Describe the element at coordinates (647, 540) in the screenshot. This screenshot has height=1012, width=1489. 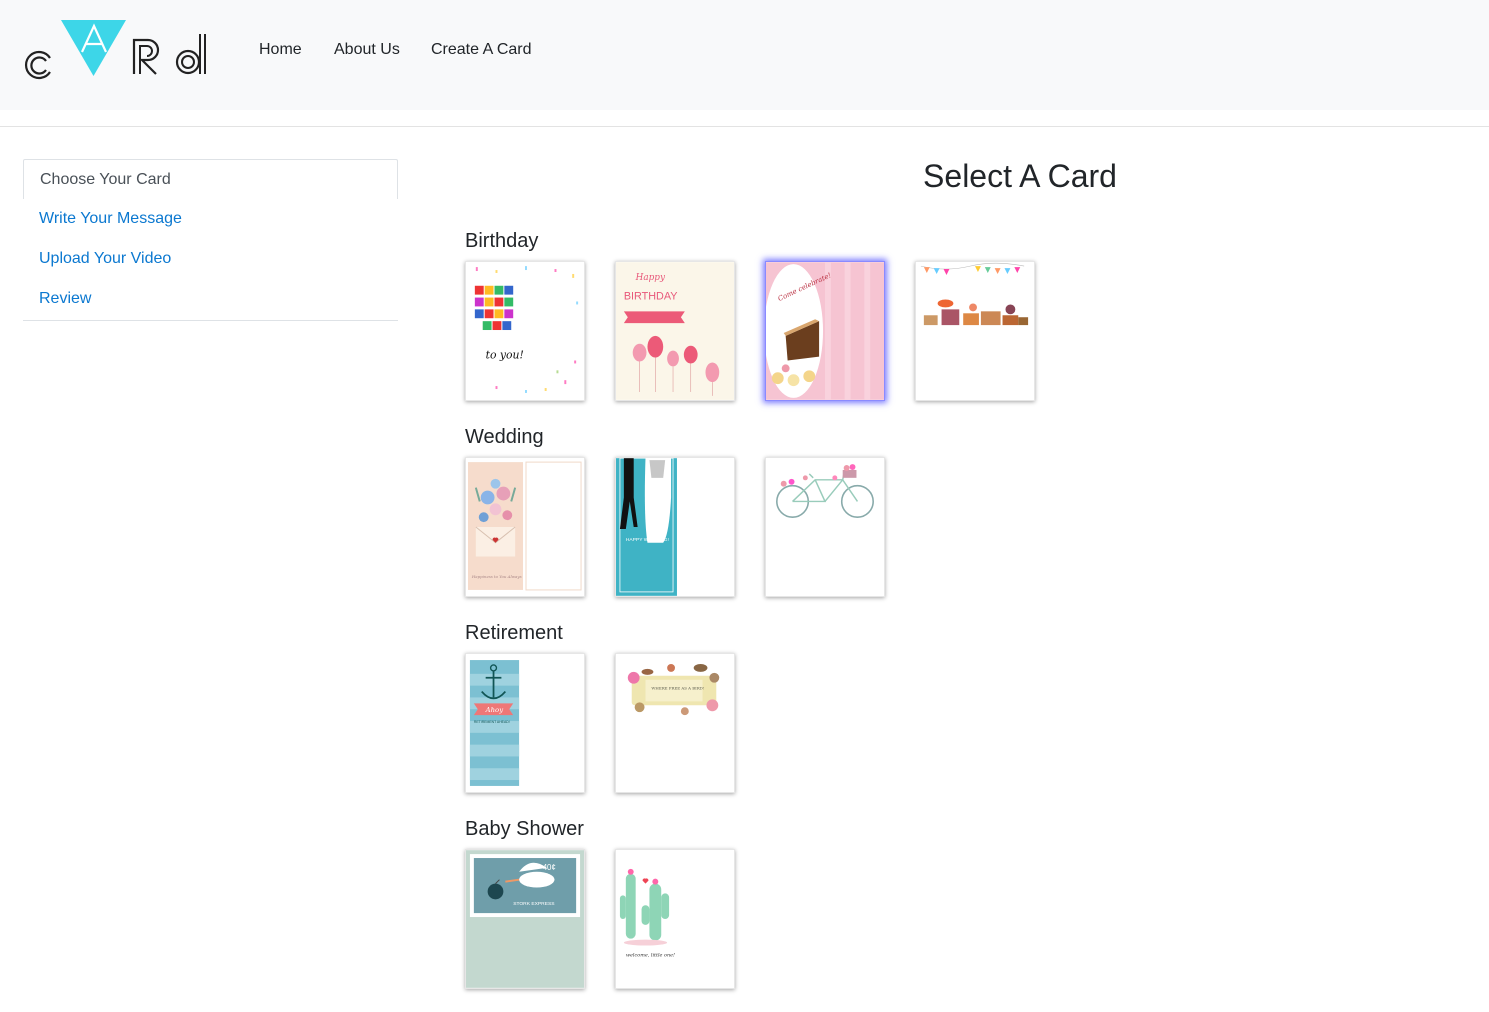
I see `card-art-text: HAPPY WEDDING!` at that location.